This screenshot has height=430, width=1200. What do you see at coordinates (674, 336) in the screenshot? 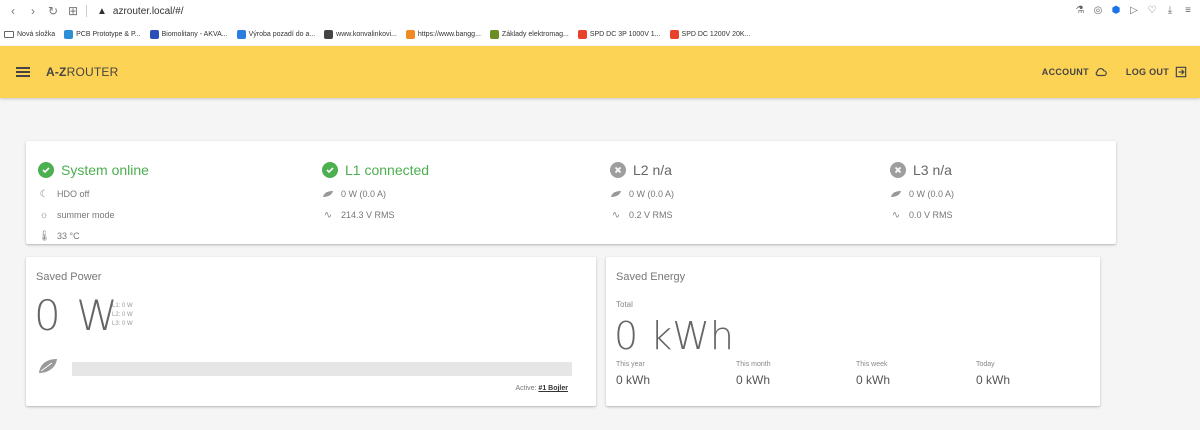
I see `total-energy-value: 0 kWh` at bounding box center [674, 336].